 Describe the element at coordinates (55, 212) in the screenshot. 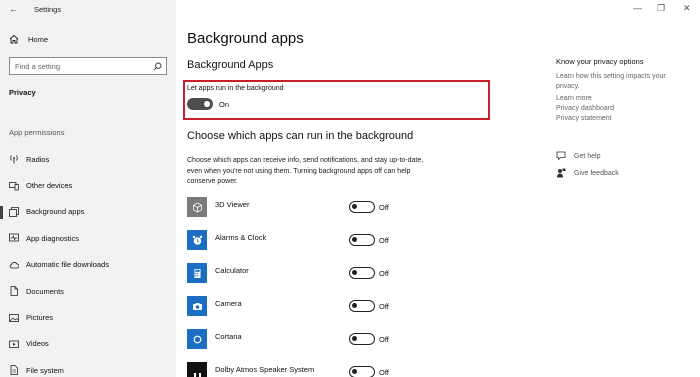

I see `sidebar-item-label: Background apps` at that location.